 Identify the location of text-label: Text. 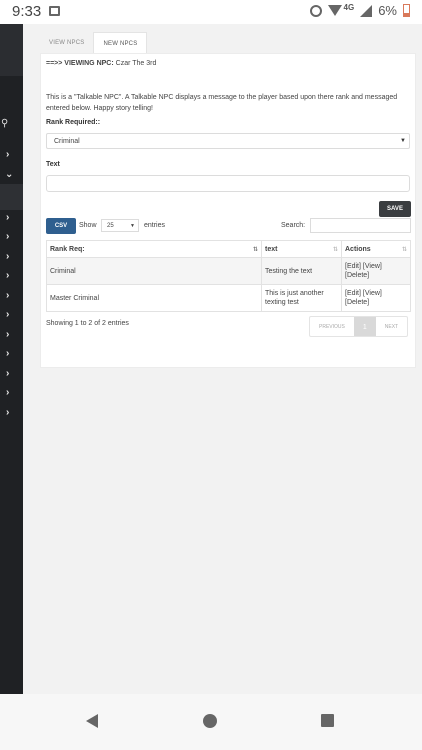
(53, 164).